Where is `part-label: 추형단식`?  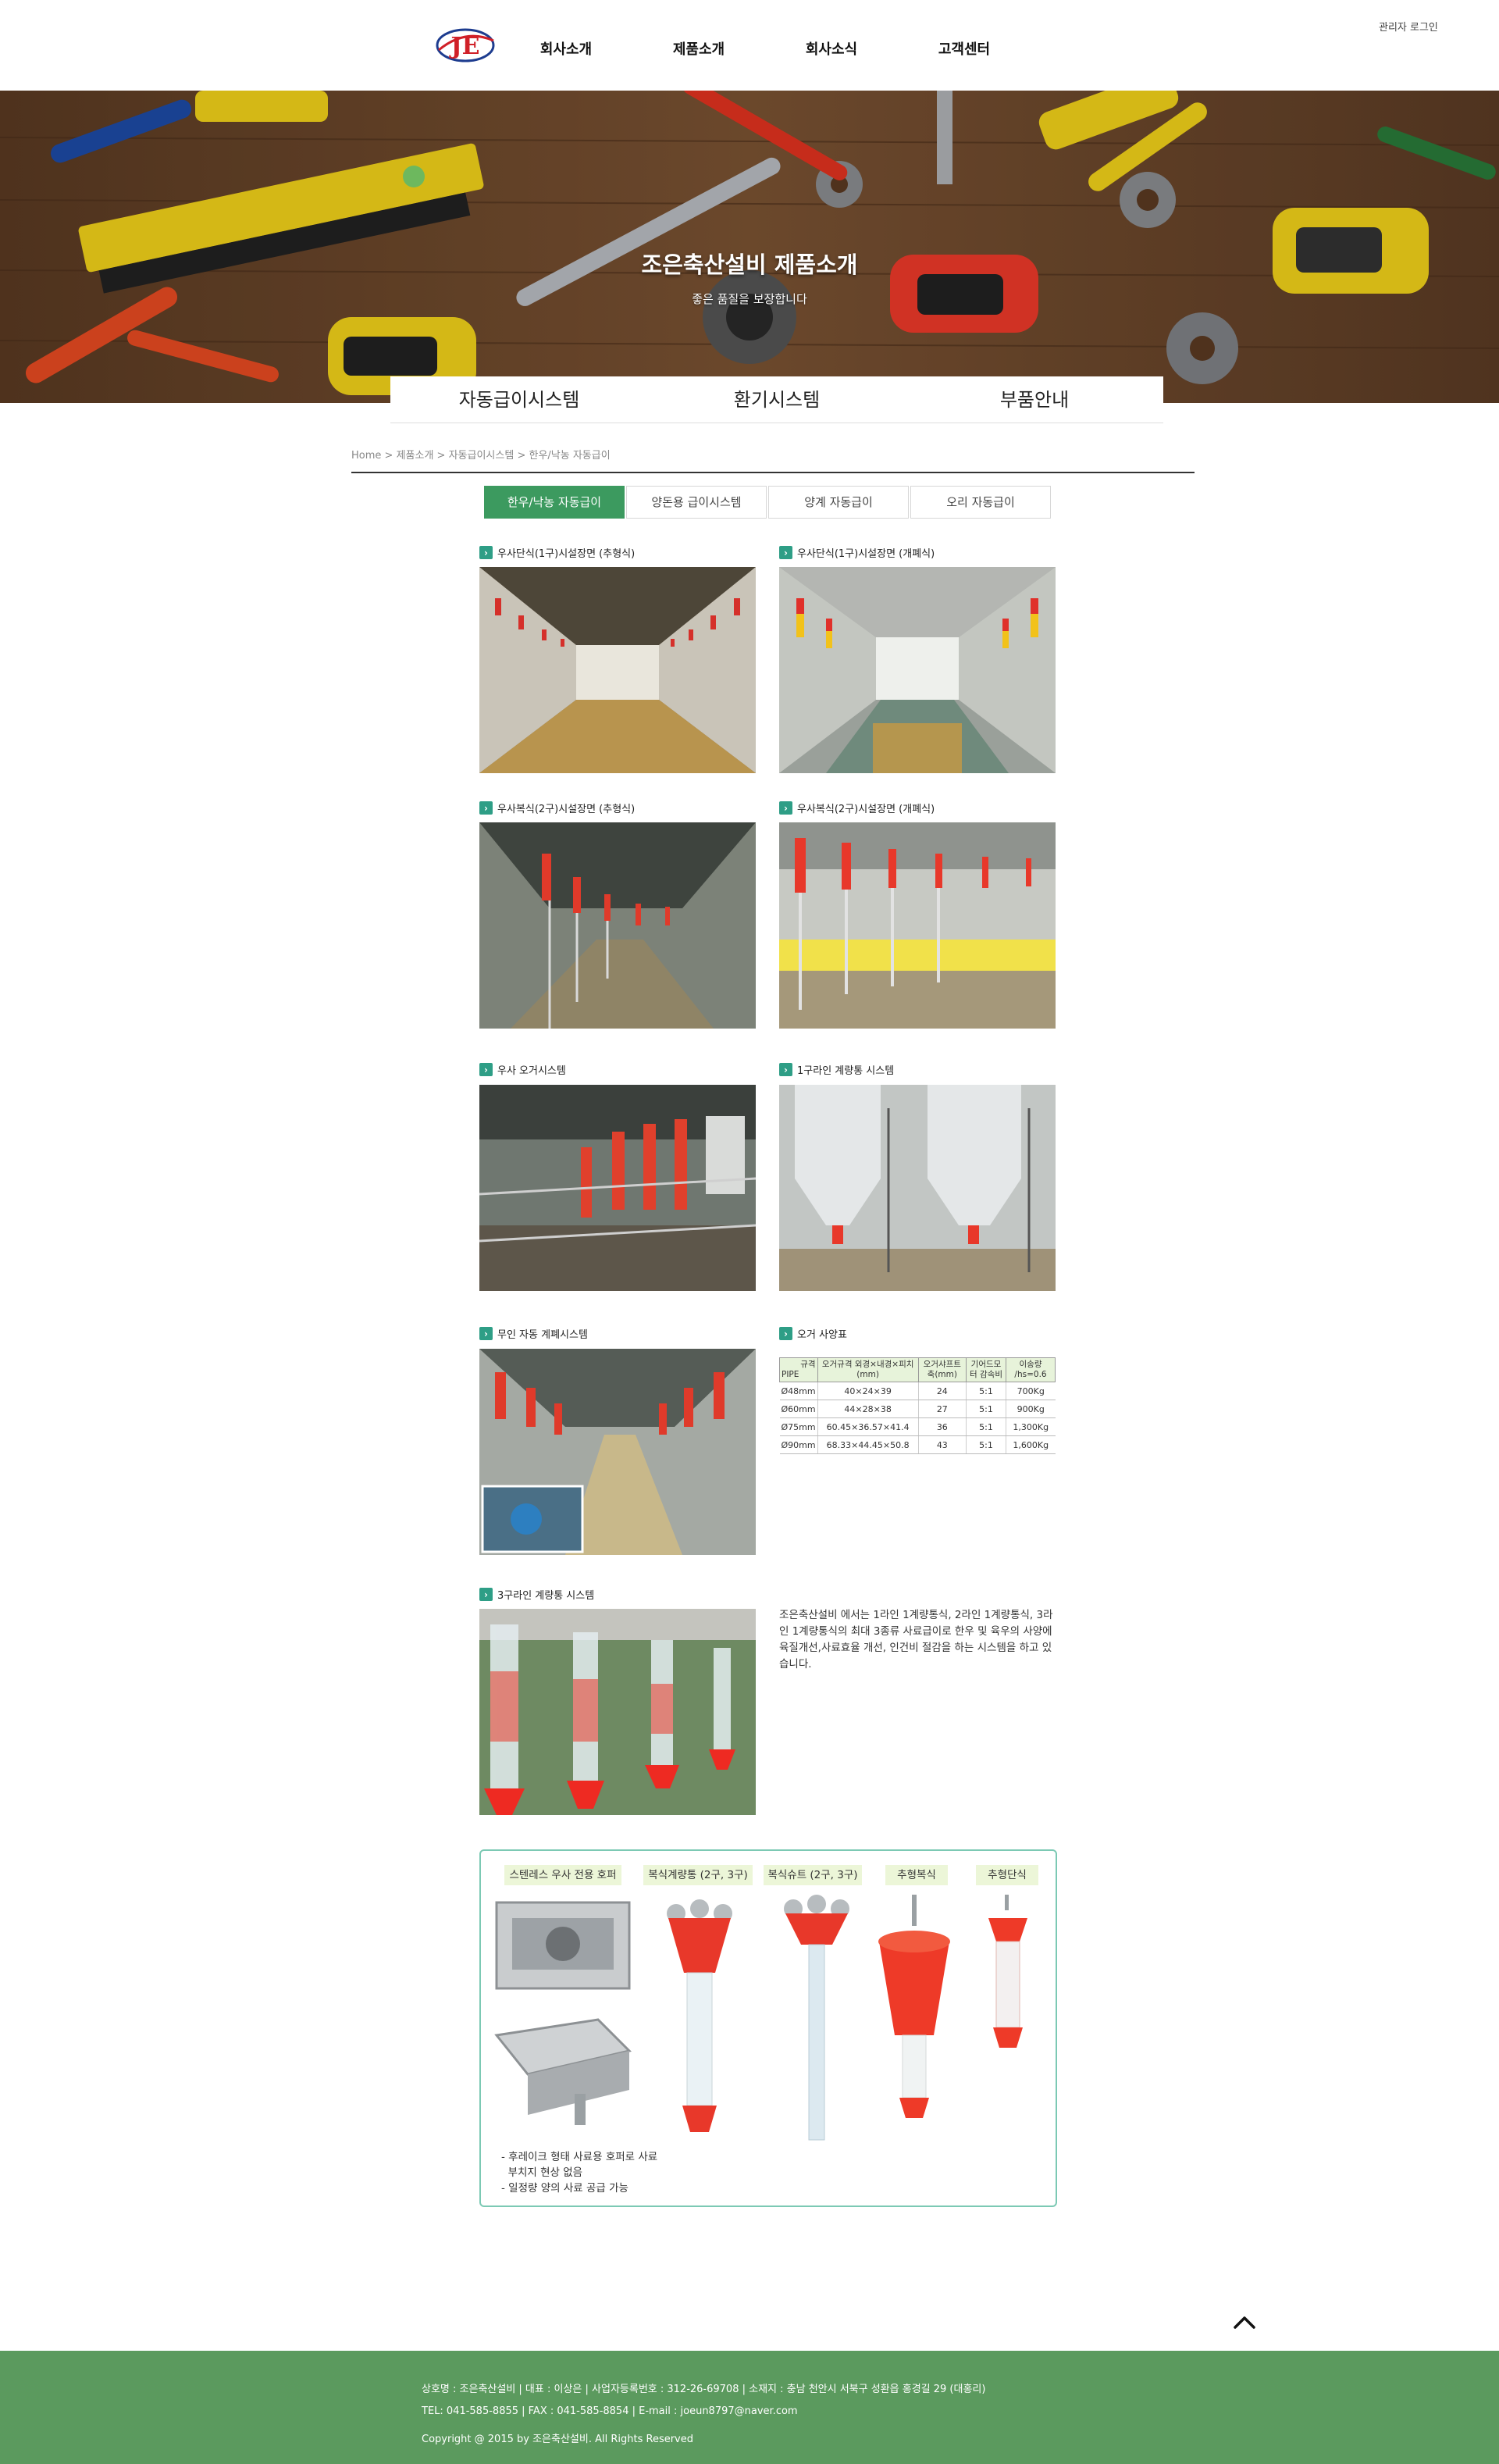 part-label: 추형단식 is located at coordinates (1007, 1875).